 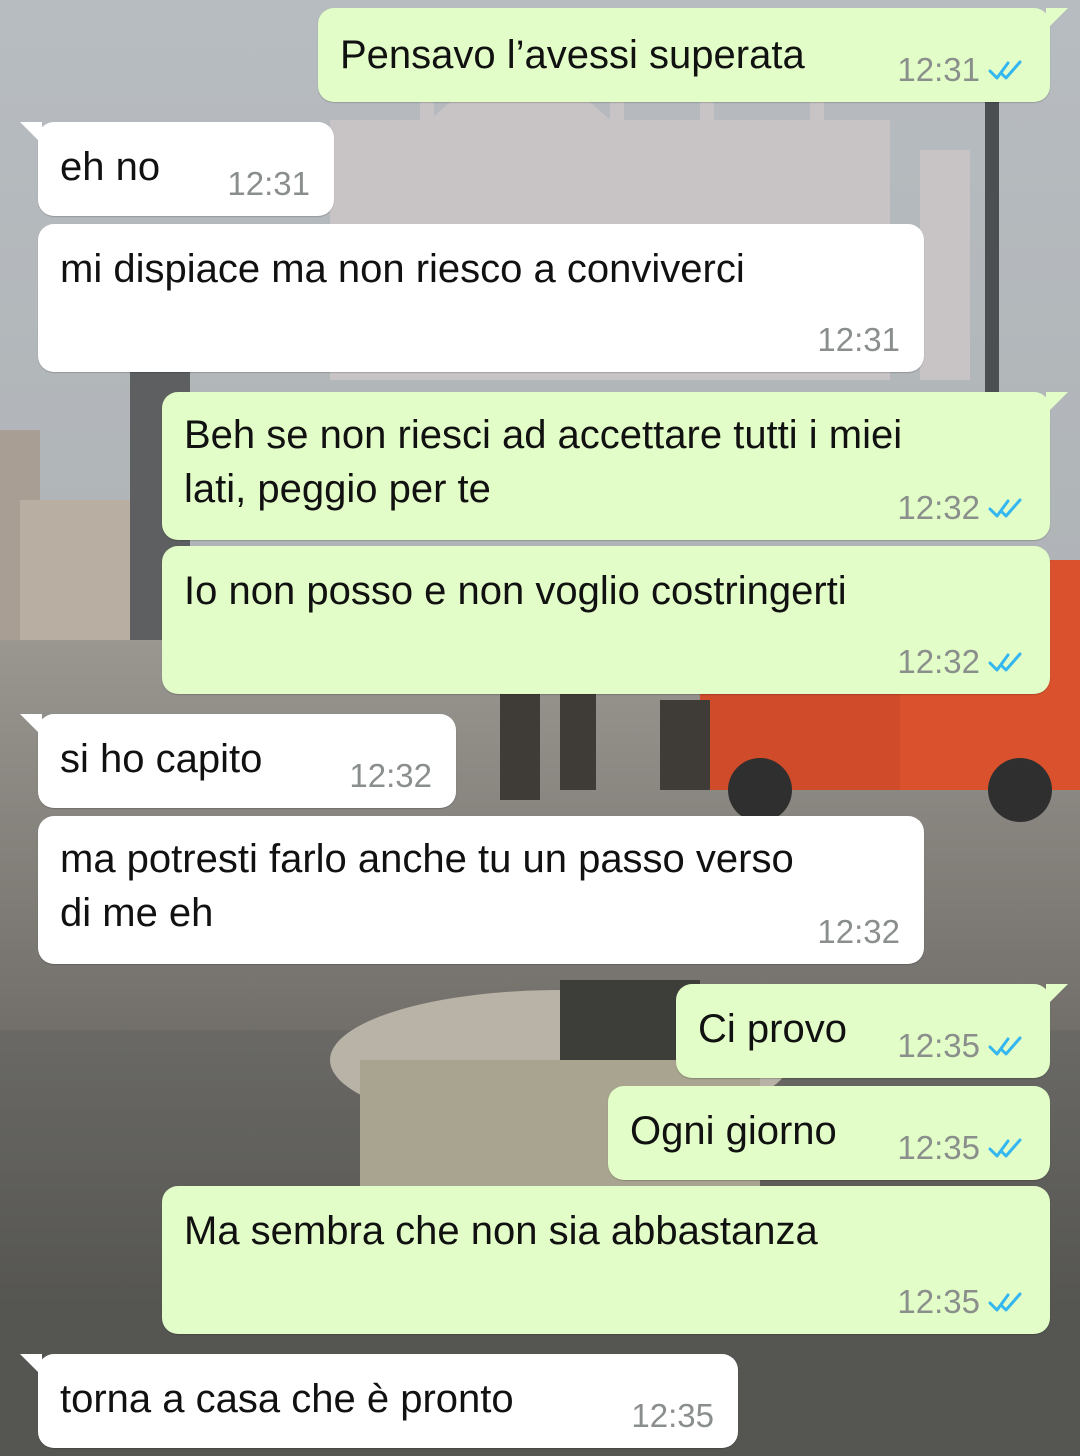 I want to click on message-bubble-outgoing: Ogni giorno 12:35, so click(x=829, y=1133).